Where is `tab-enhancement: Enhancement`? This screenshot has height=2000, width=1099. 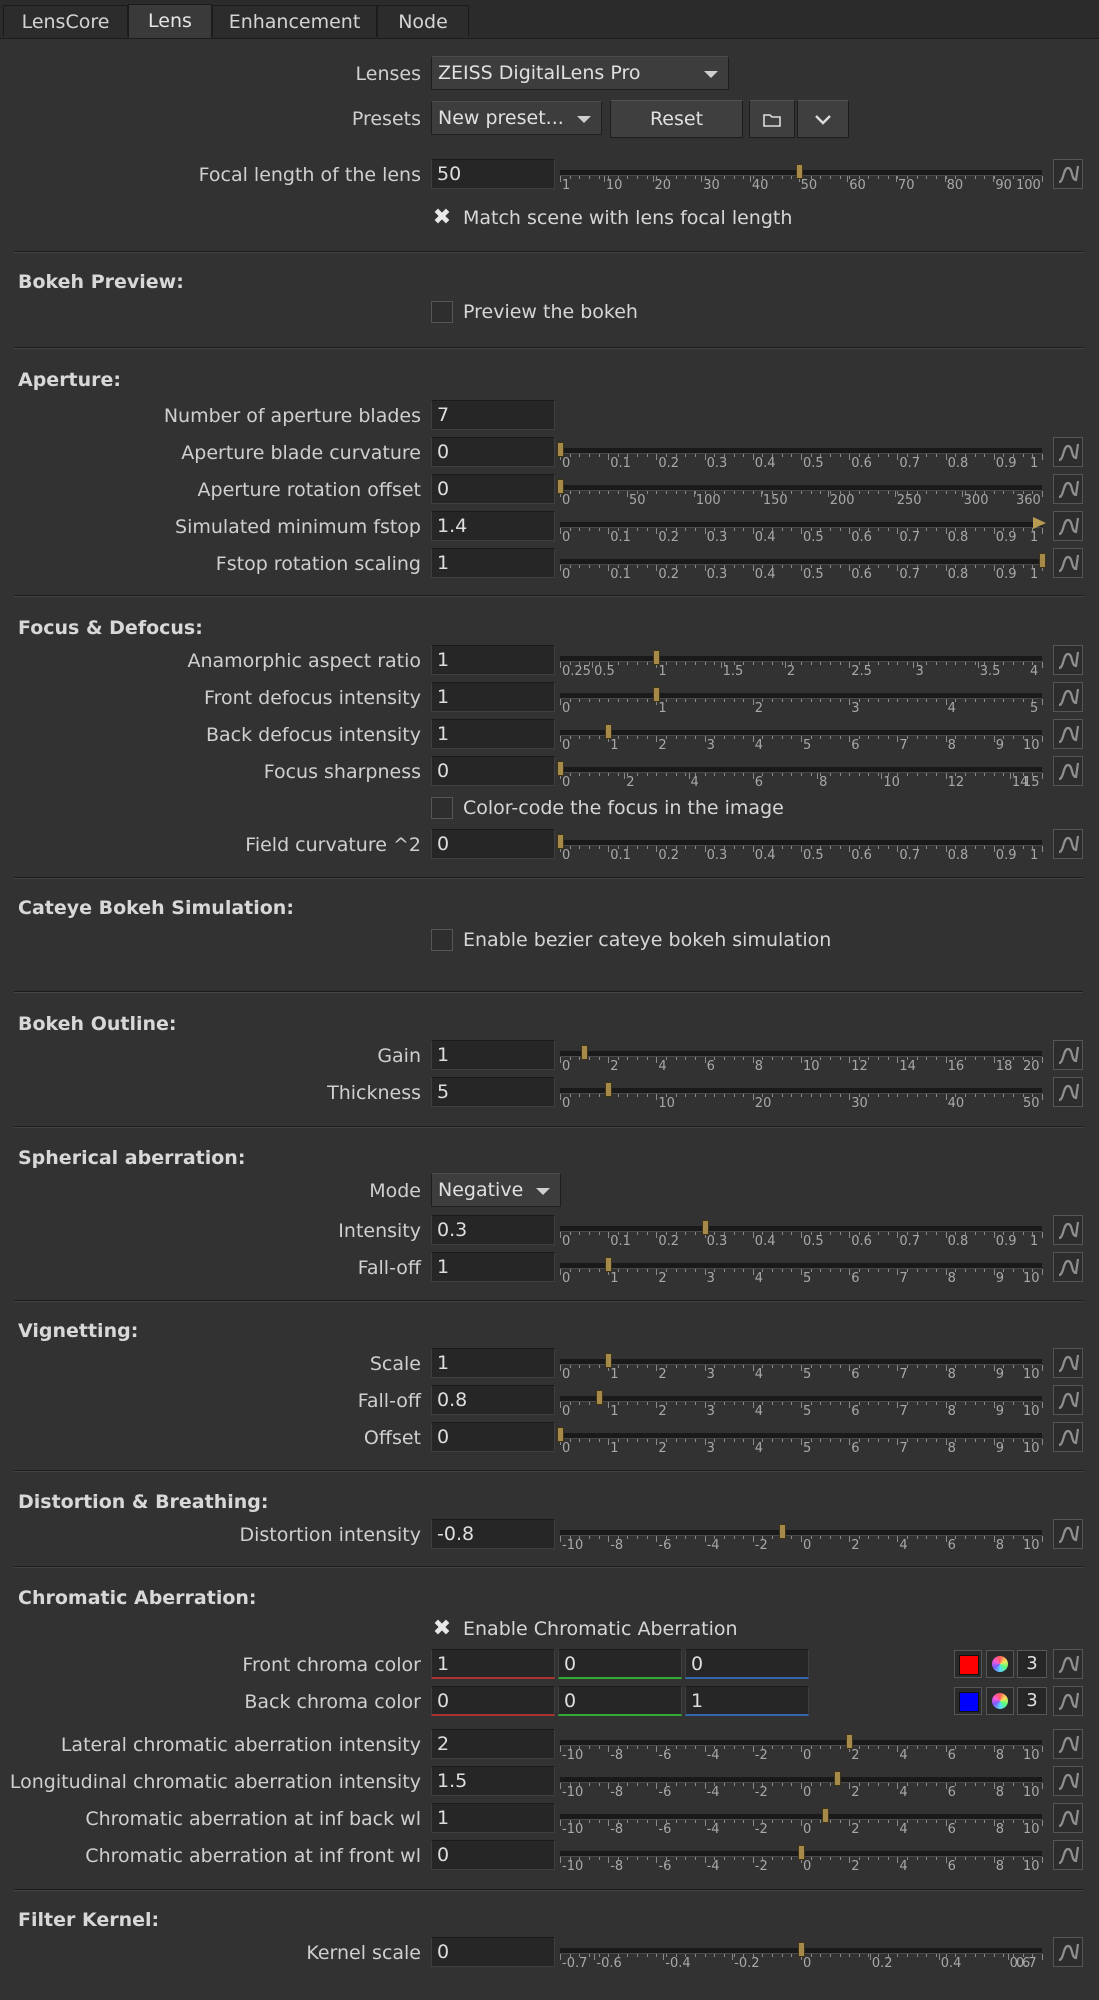 tab-enhancement: Enhancement is located at coordinates (294, 21).